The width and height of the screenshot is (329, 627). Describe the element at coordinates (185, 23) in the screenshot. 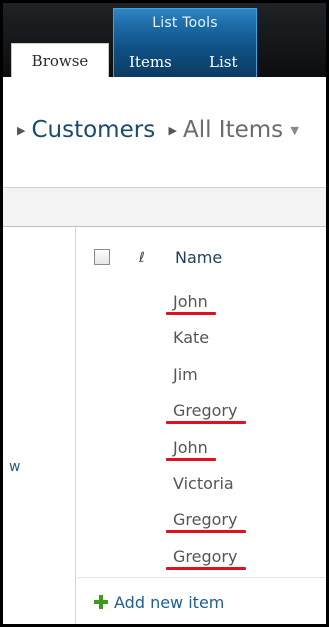

I see `context-group-label: List Tools` at that location.